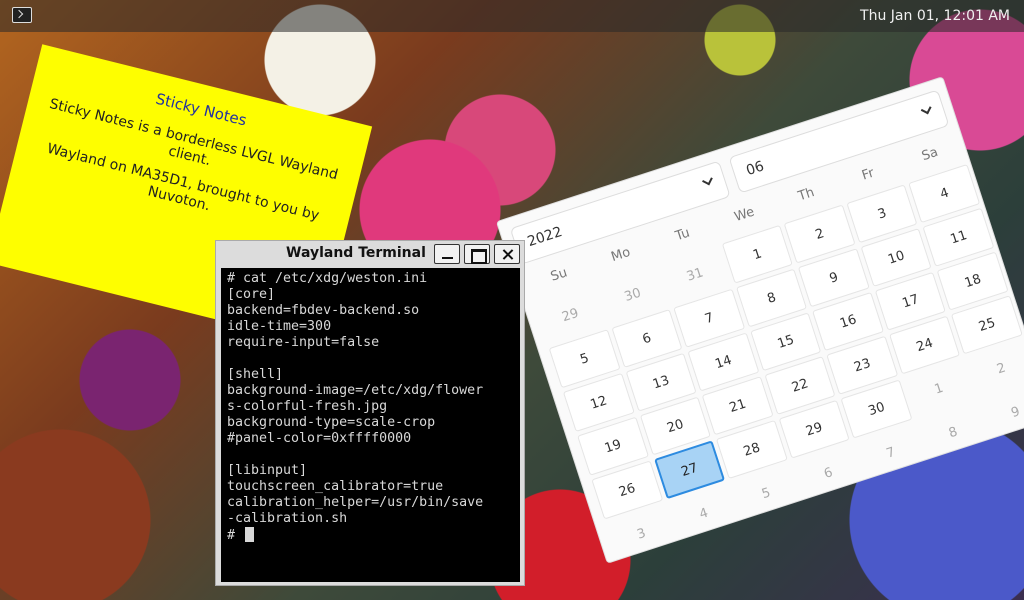 This screenshot has height=600, width=1024. I want to click on terminal-line: -calibration.sh, so click(287, 518).